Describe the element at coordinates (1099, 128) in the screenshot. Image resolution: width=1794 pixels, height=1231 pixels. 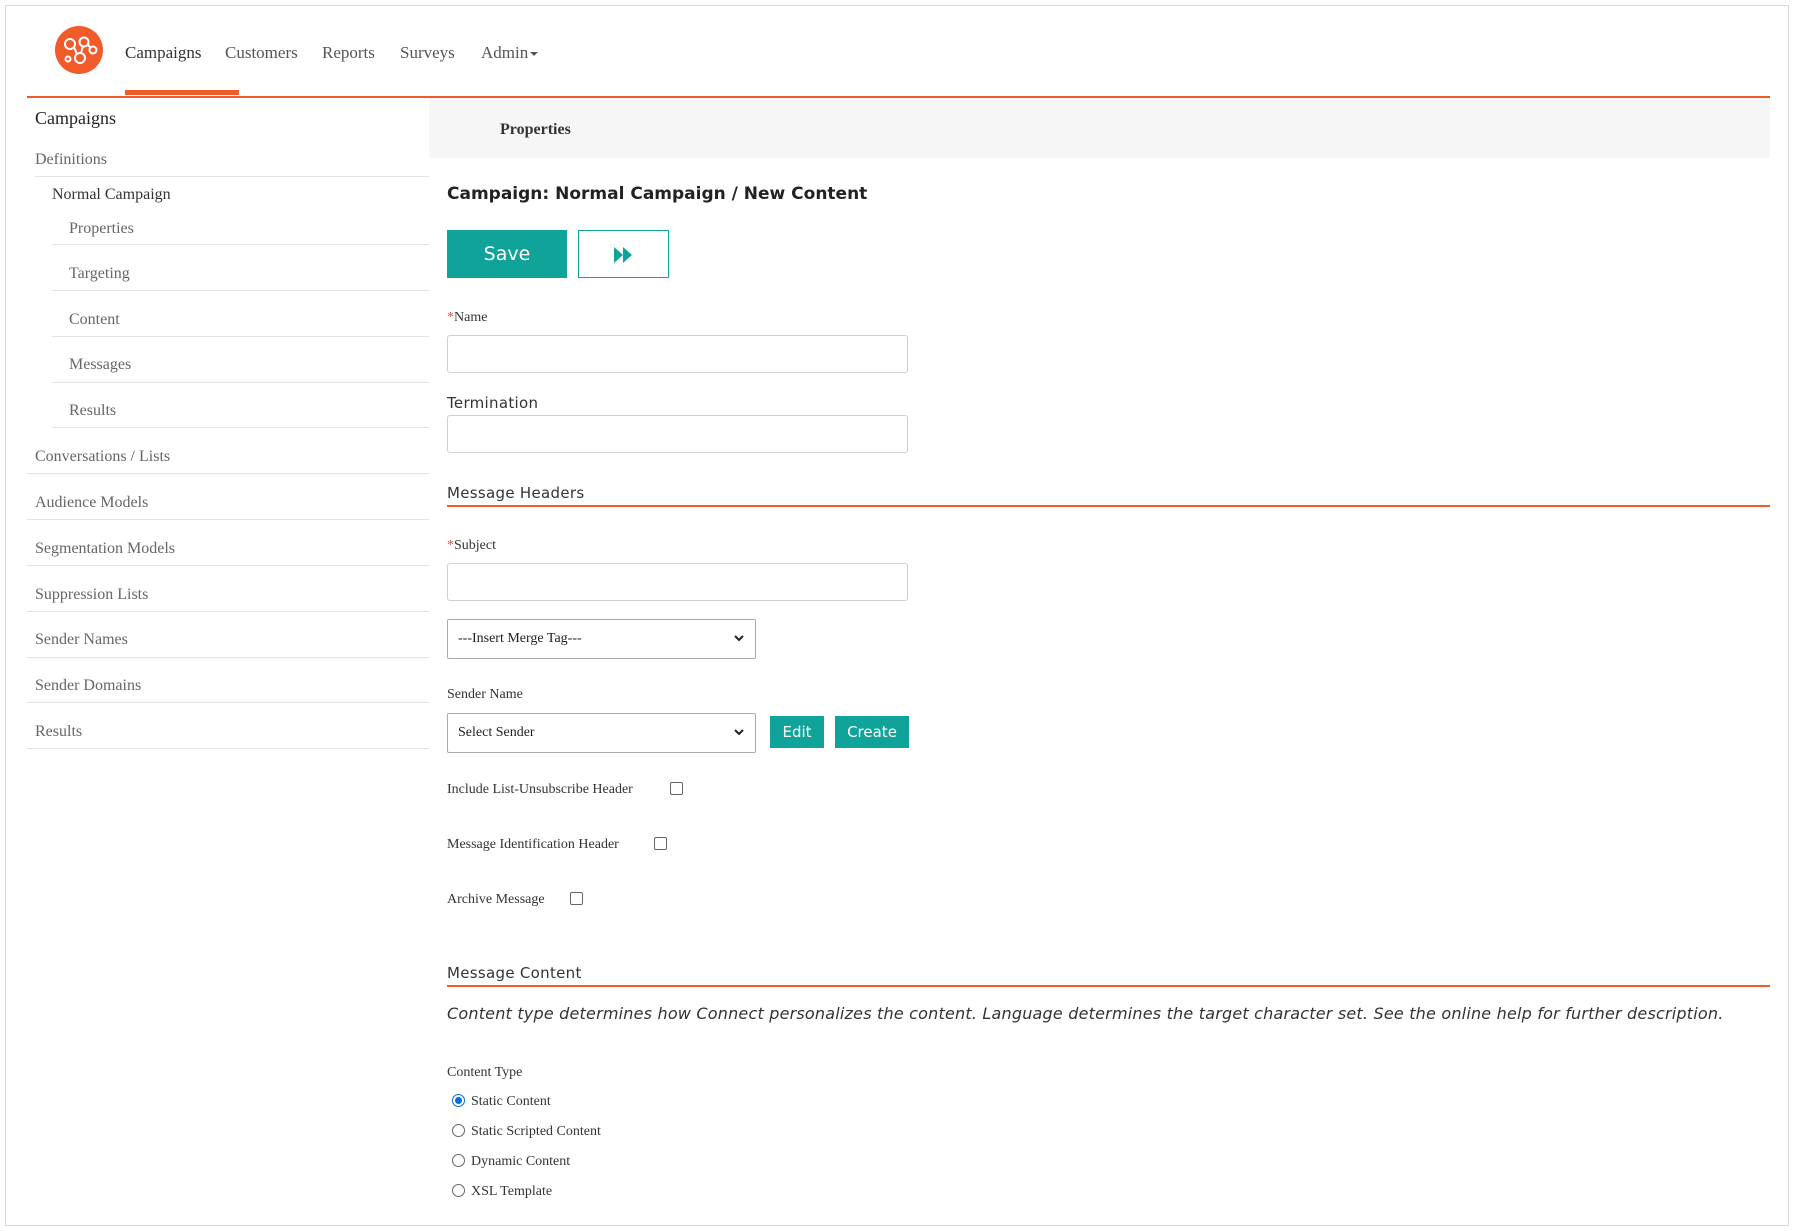
I see `properties-tab-bar: Properties` at that location.